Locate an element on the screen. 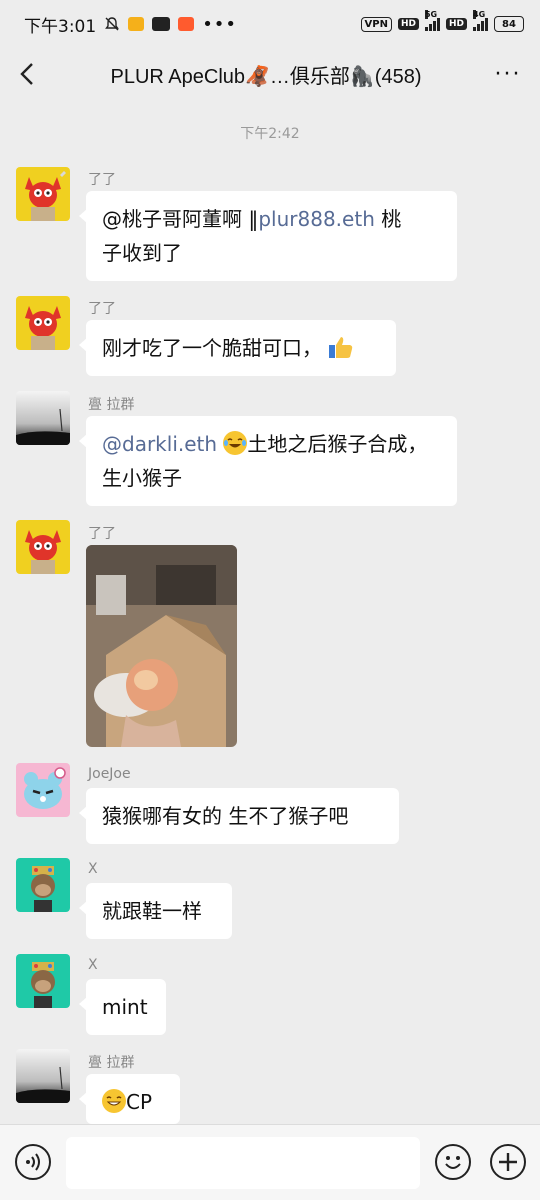 Image resolution: width=540 pixels, height=1200 pixels. more-dots-icon: ··· is located at coordinates (508, 74).